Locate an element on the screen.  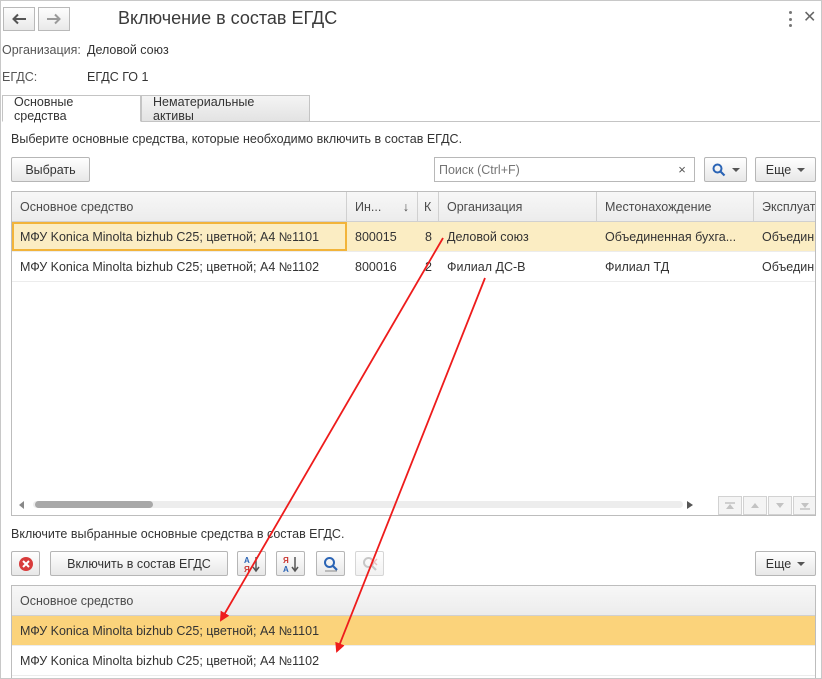
clear-search-icon: × is located at coordinates (682, 169).